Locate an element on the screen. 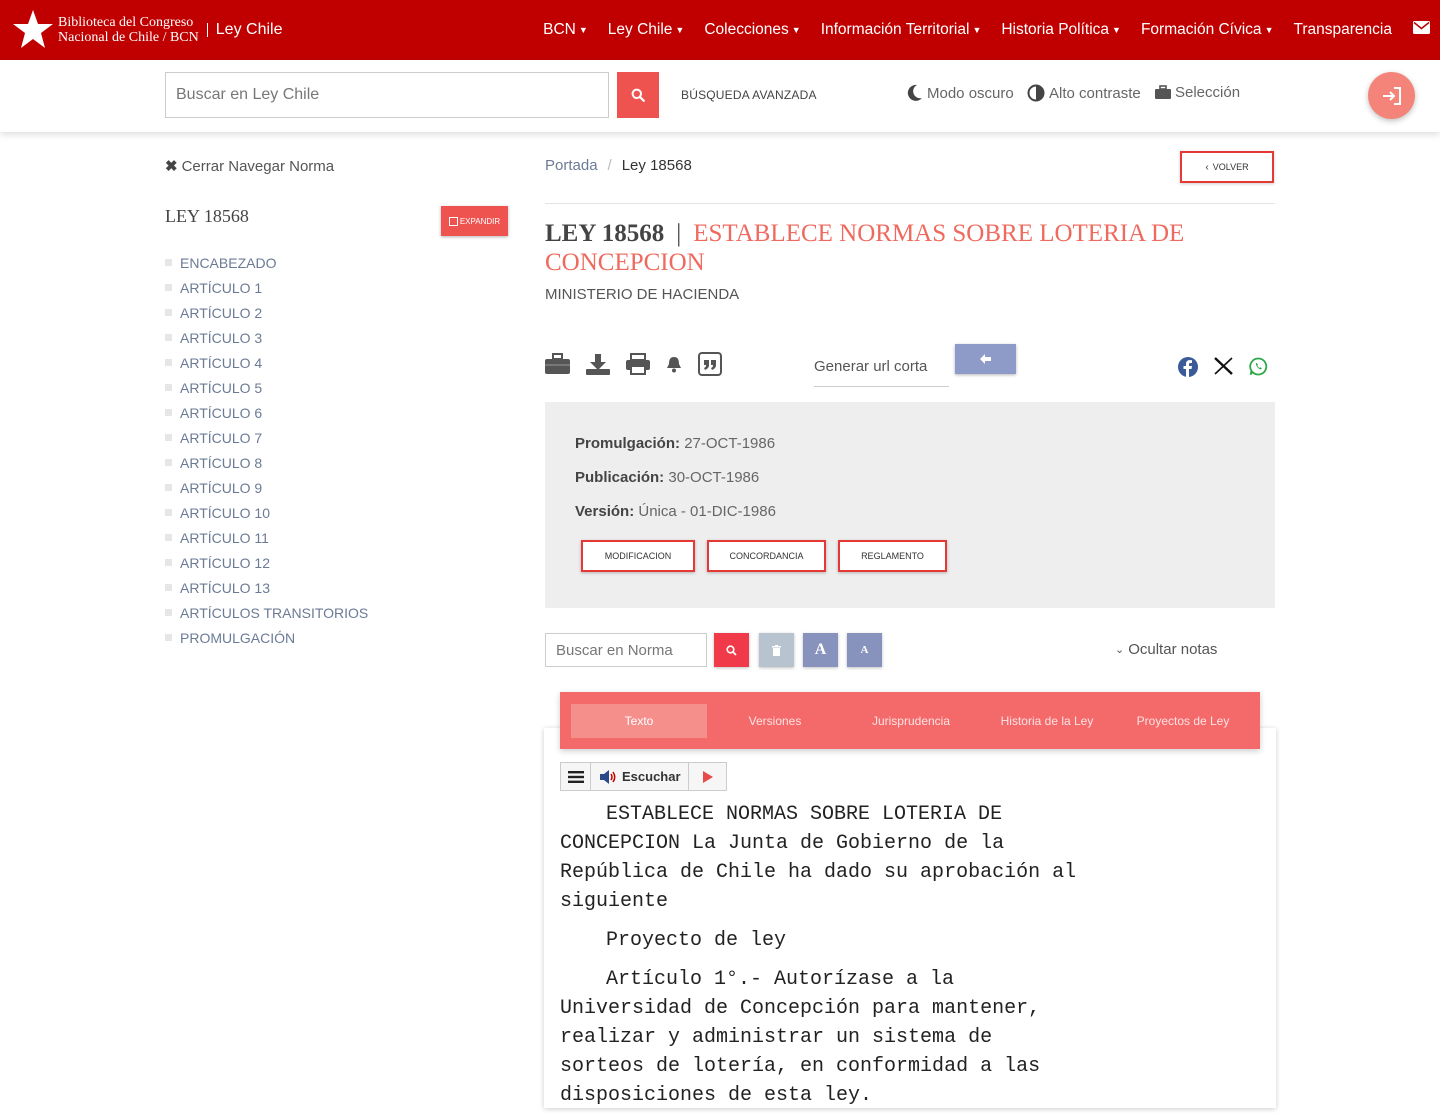  search-icon is located at coordinates (731, 650).